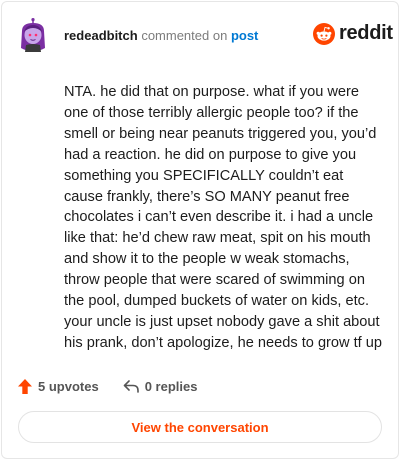  I want to click on avatar, so click(33, 35).